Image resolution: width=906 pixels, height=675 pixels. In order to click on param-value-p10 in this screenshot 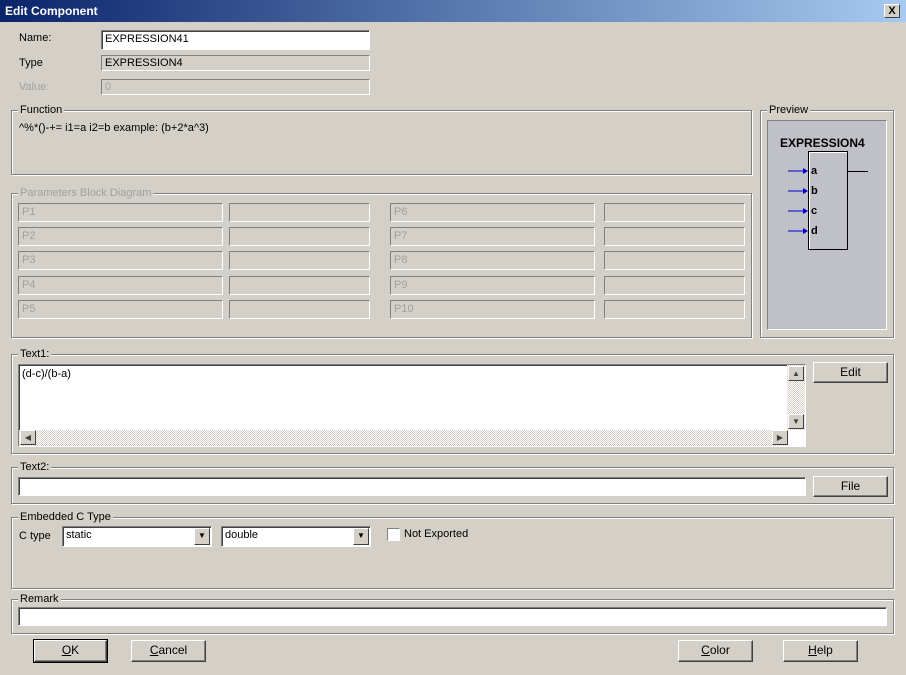, I will do `click(674, 309)`.